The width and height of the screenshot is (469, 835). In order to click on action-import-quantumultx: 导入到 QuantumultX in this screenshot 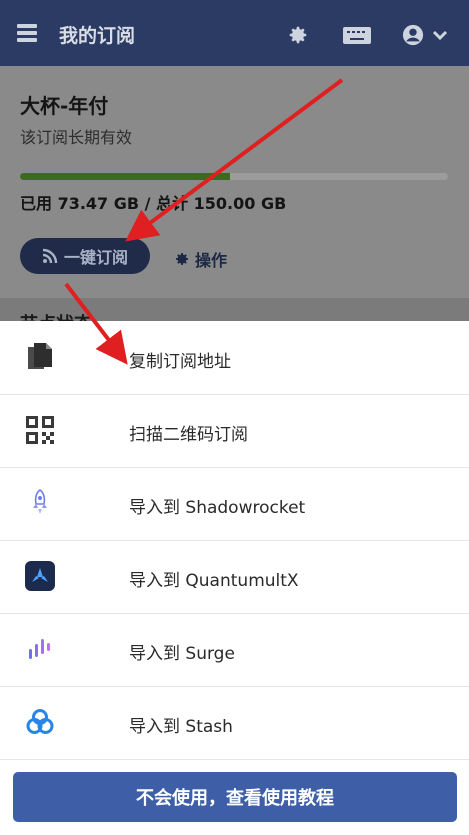, I will do `click(234, 577)`.